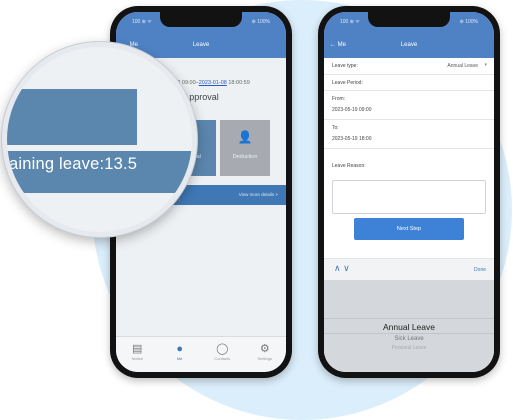 The width and height of the screenshot is (513, 420). I want to click on tab-notice: ▤ Notice, so click(137, 352).